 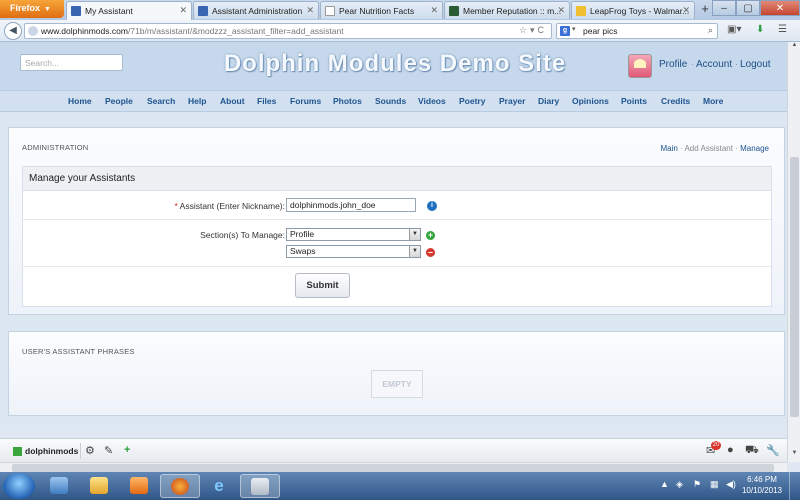 I want to click on close-window-icon: ✕, so click(x=780, y=8).